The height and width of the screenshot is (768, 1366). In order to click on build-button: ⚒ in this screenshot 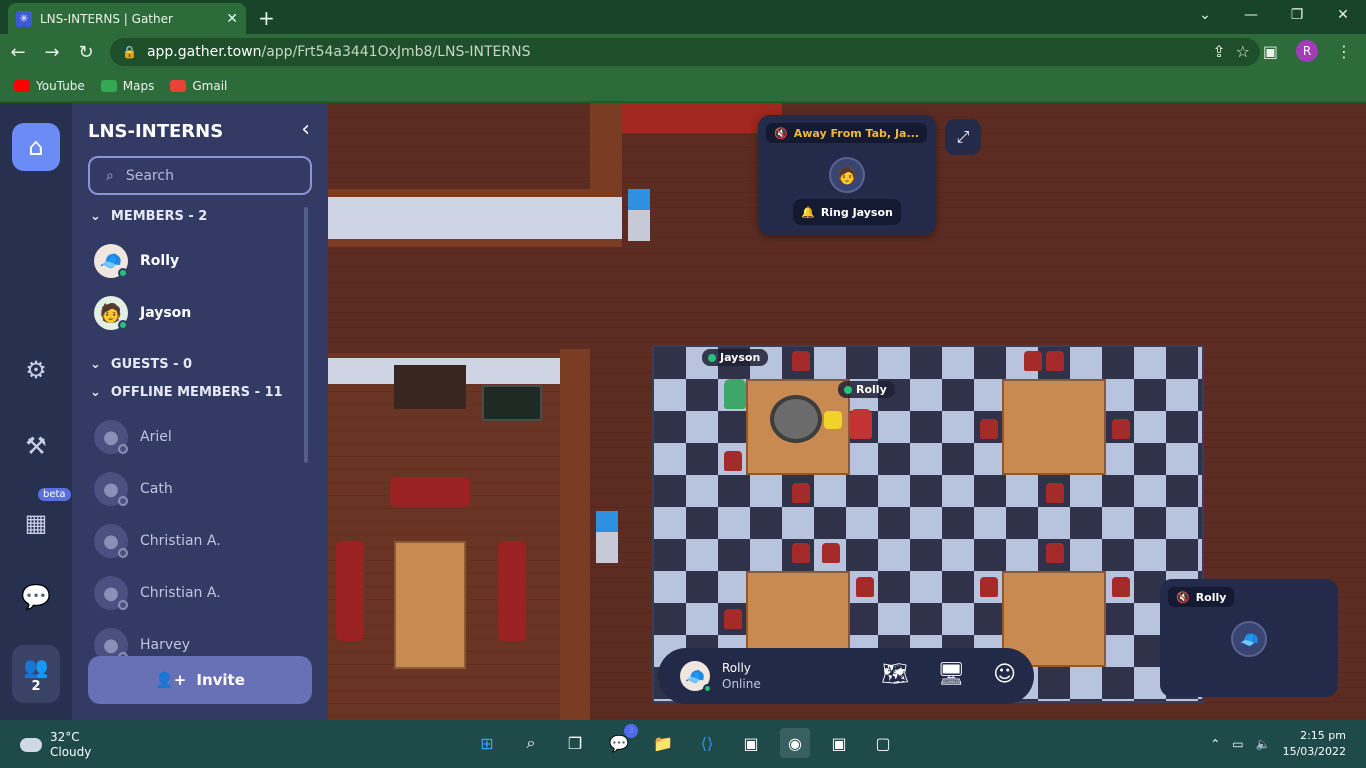, I will do `click(36, 446)`.